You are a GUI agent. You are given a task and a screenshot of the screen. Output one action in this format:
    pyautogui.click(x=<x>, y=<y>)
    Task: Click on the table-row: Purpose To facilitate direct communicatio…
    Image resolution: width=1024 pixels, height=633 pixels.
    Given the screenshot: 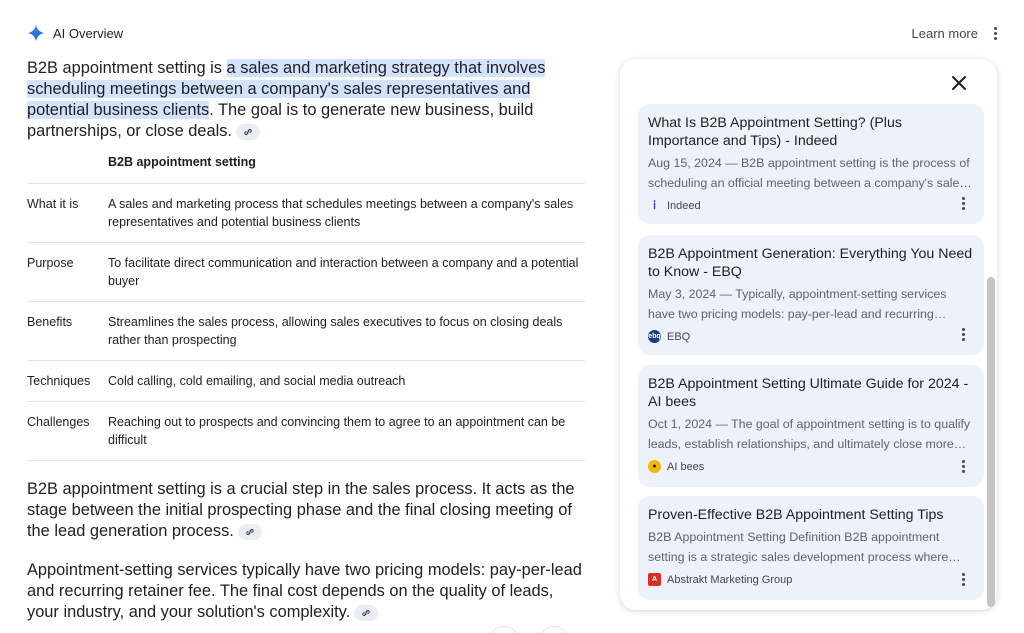 What is the action you would take?
    pyautogui.click(x=306, y=272)
    